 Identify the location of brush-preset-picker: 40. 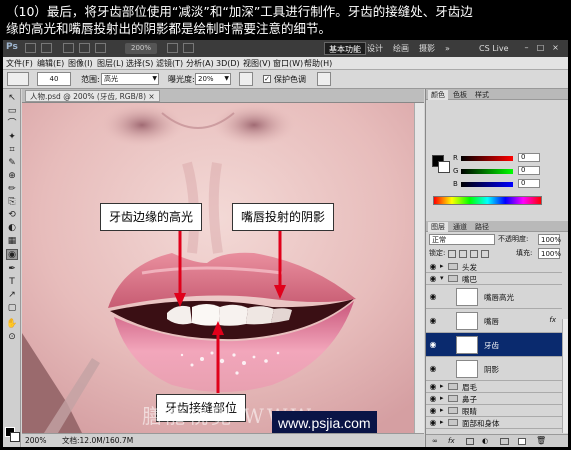
(54, 79).